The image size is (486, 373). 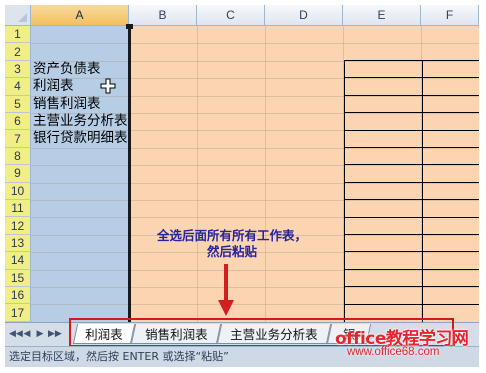 I want to click on column-header-a: A, so click(x=80, y=15).